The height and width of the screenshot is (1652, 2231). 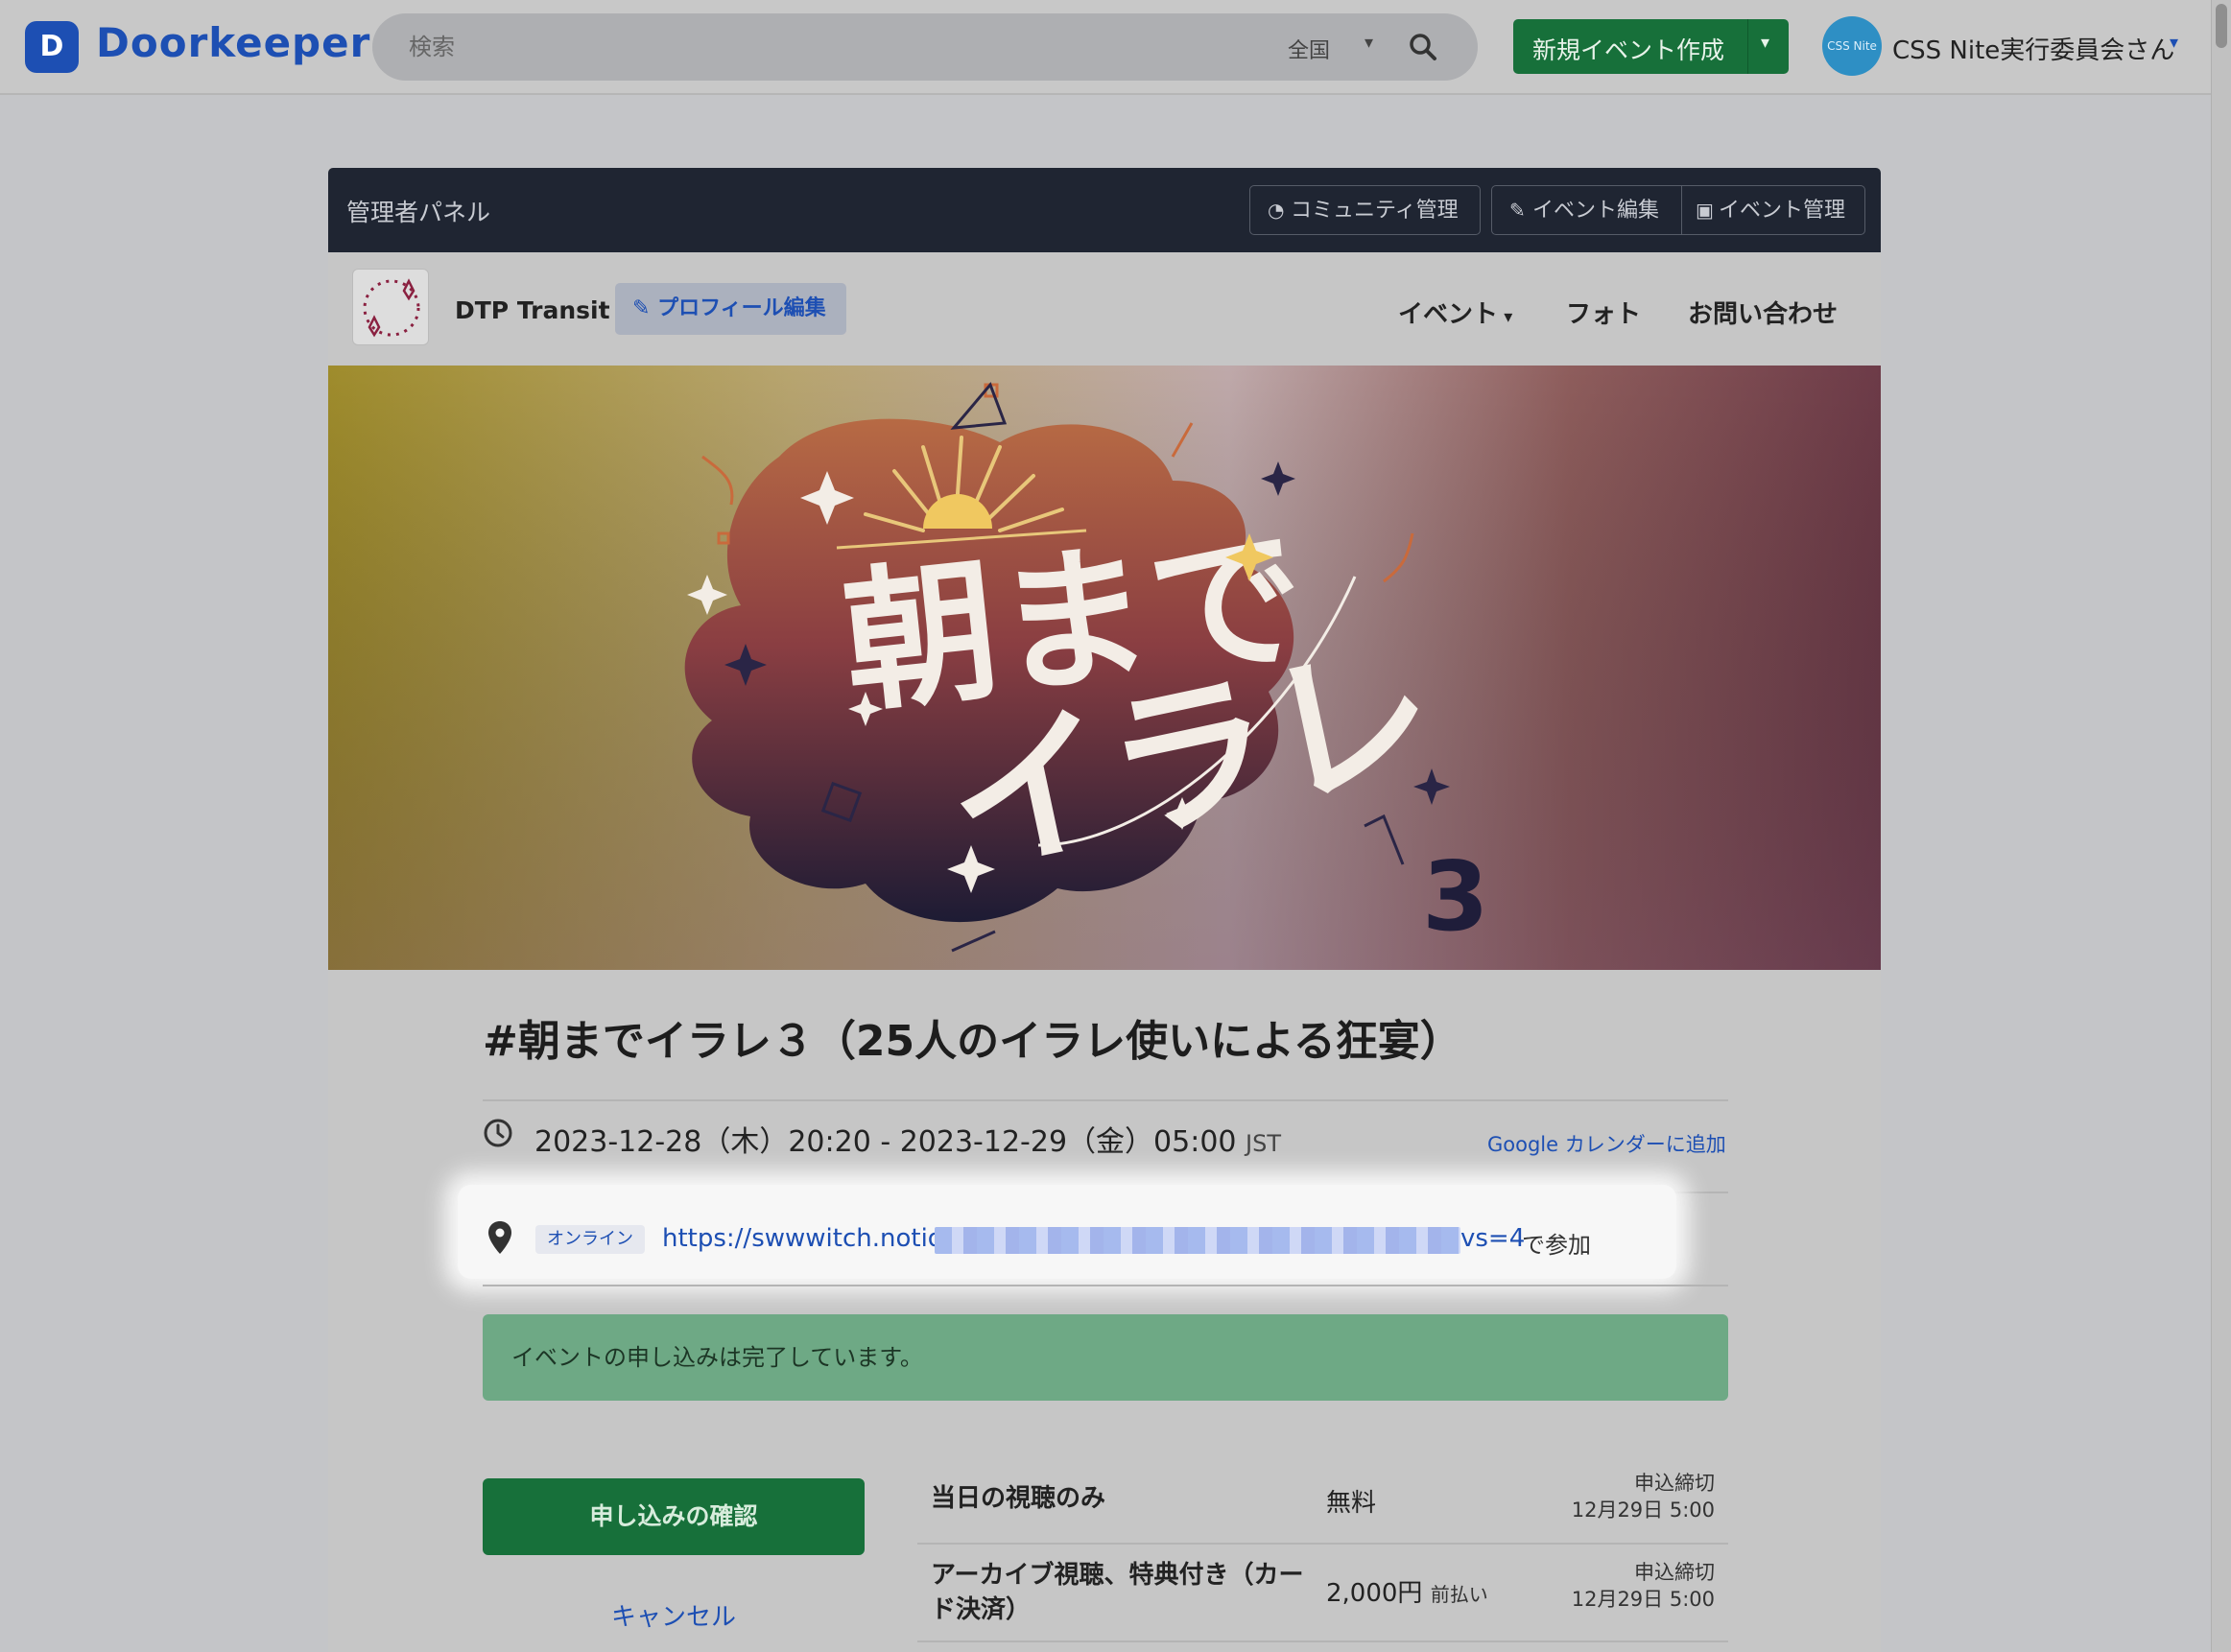 I want to click on ticket-payment: 前払い, so click(x=1459, y=1595).